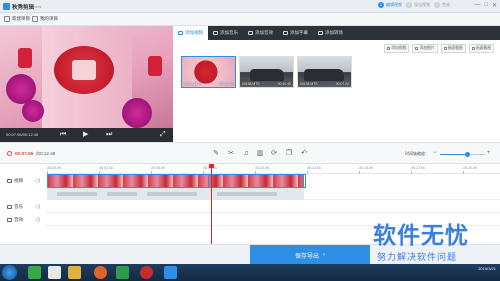 This screenshot has height=281, width=500. Describe the element at coordinates (22, 207) in the screenshot. I see `music-track-label: 音乐 ◁)` at that location.